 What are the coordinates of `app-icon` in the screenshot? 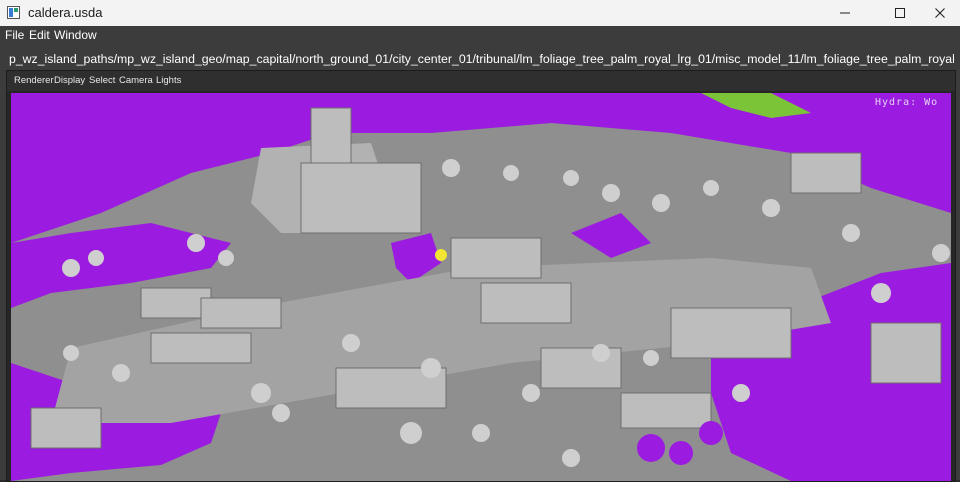 It's located at (13, 12).